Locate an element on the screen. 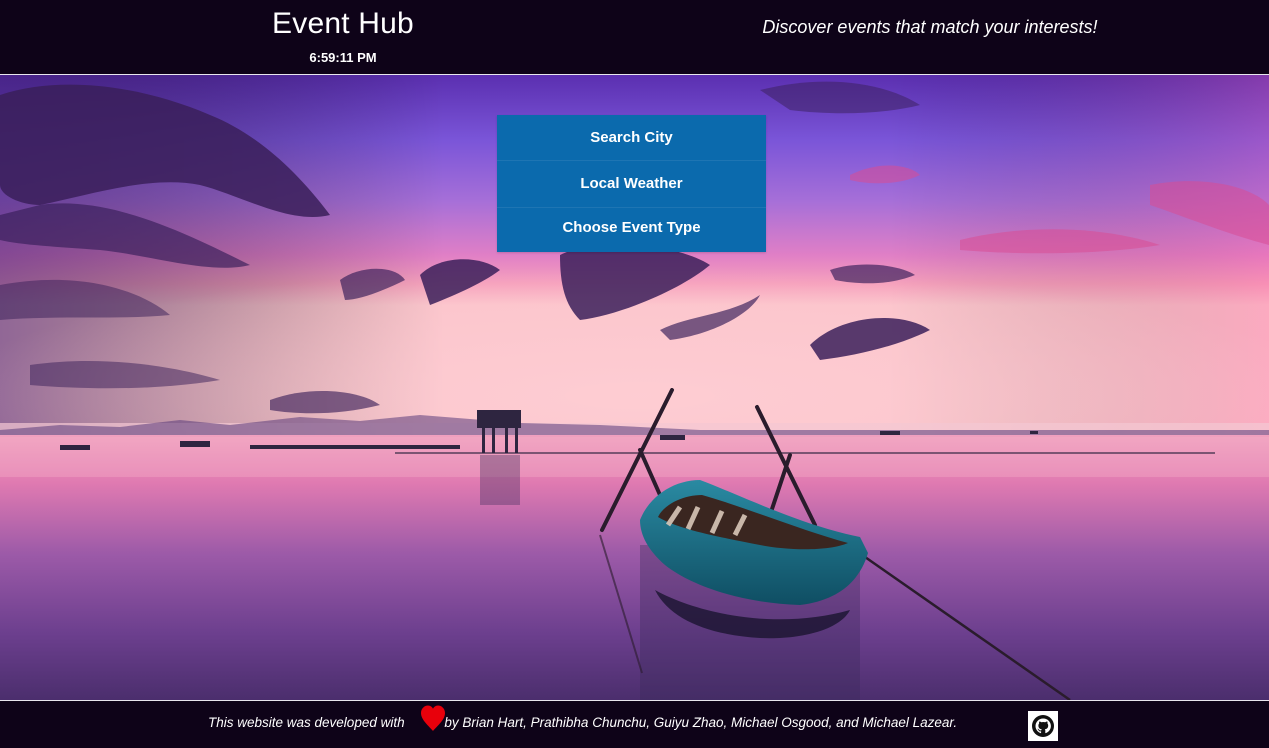  local-weather-button: Local Weather is located at coordinates (631, 184).